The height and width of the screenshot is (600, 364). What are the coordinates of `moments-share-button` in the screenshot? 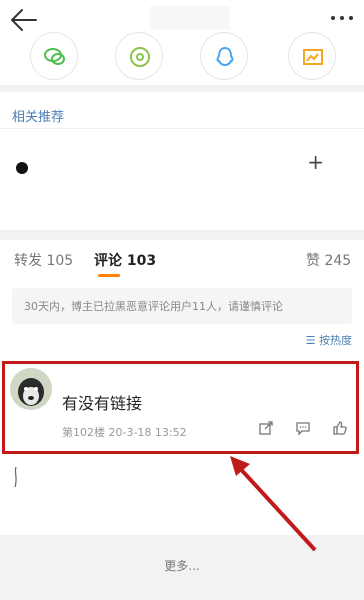 It's located at (139, 56).